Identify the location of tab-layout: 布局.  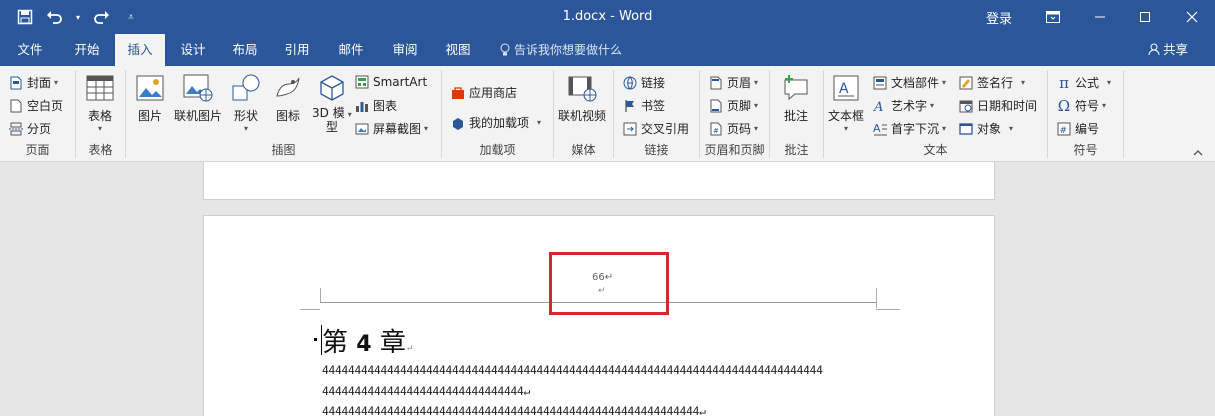
(245, 50).